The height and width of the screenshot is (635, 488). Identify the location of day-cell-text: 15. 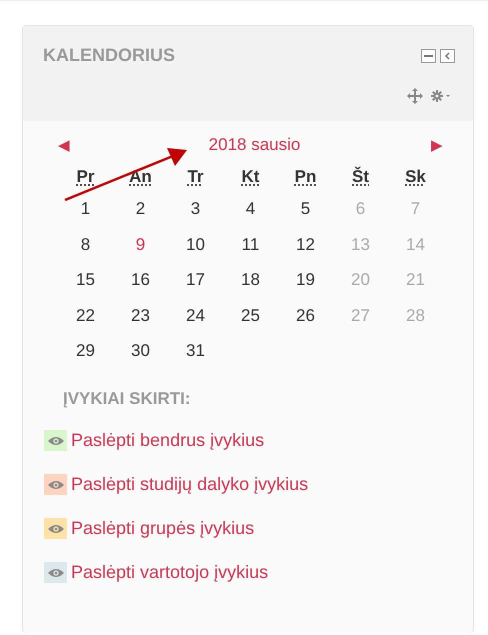
(85, 280).